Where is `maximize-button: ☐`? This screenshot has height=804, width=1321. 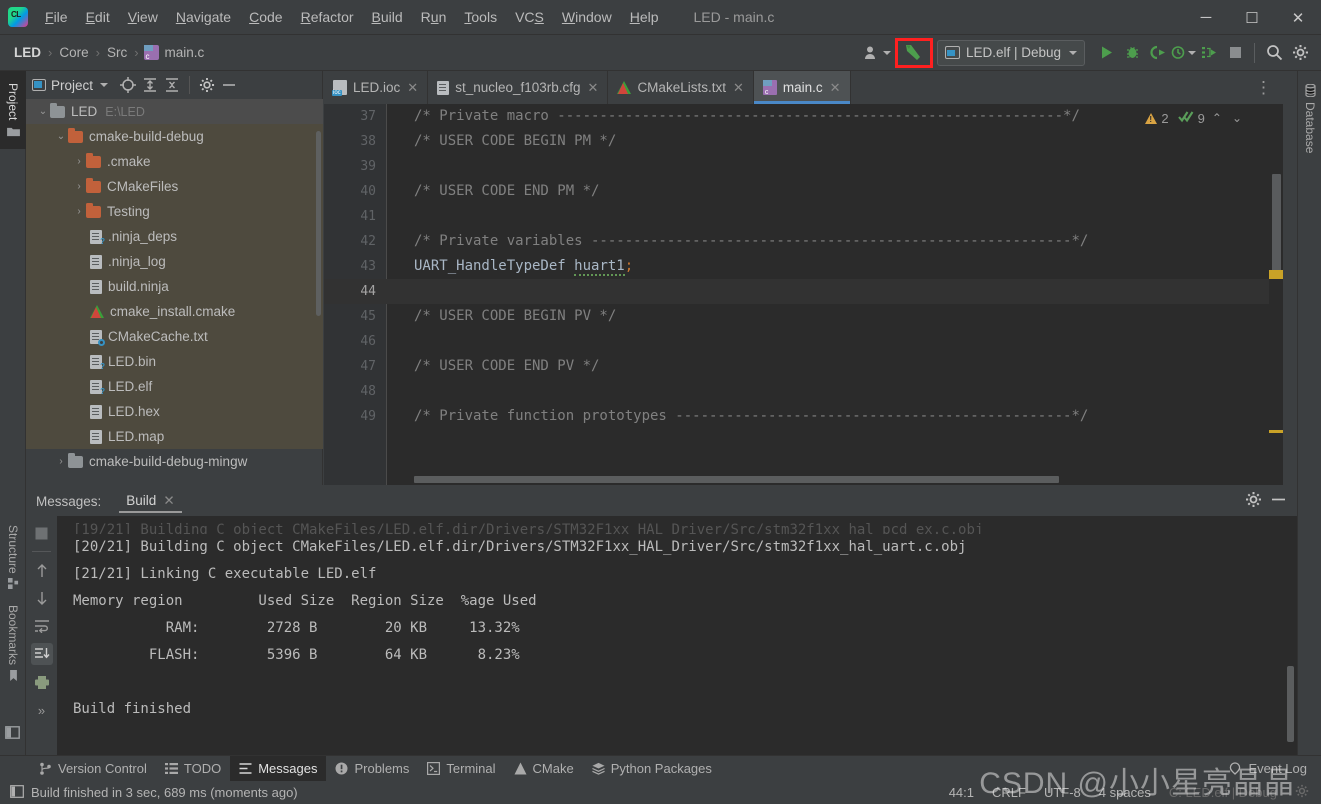 maximize-button: ☐ is located at coordinates (1252, 17).